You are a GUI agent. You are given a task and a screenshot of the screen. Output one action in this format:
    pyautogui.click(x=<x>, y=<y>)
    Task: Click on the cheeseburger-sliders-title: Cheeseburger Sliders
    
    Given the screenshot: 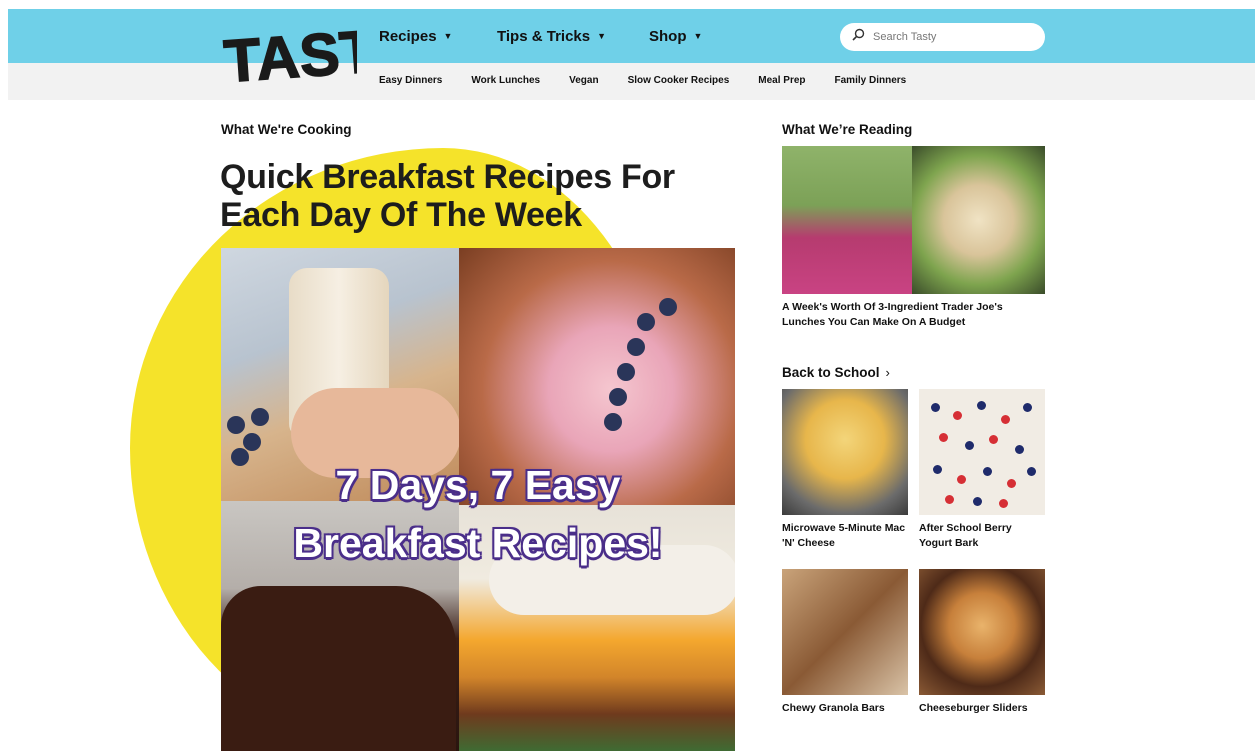 What is the action you would take?
    pyautogui.click(x=983, y=708)
    